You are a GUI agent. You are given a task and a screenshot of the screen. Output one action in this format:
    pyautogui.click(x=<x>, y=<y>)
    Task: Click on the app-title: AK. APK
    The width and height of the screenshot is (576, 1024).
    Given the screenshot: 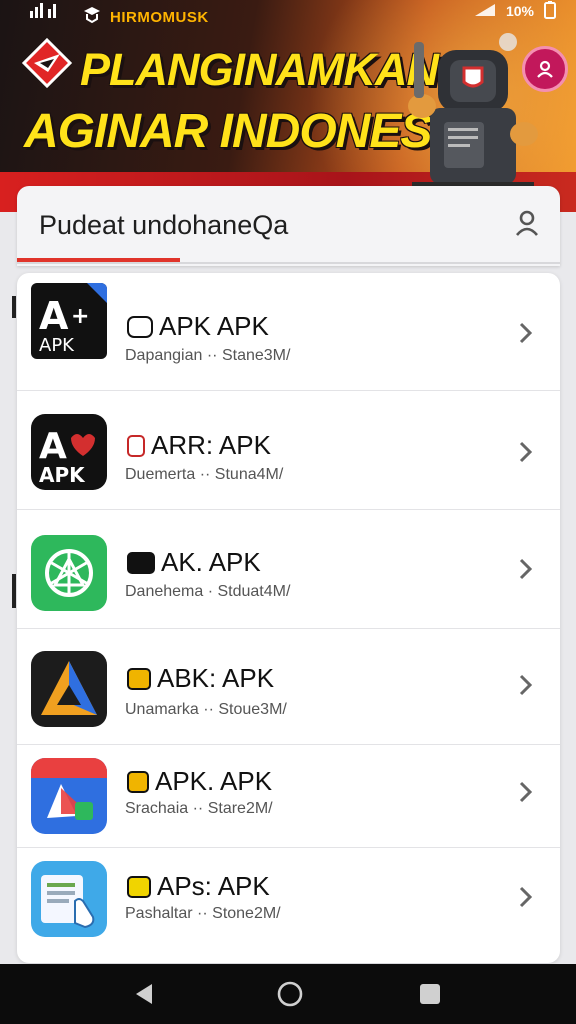 What is the action you would take?
    pyautogui.click(x=194, y=562)
    